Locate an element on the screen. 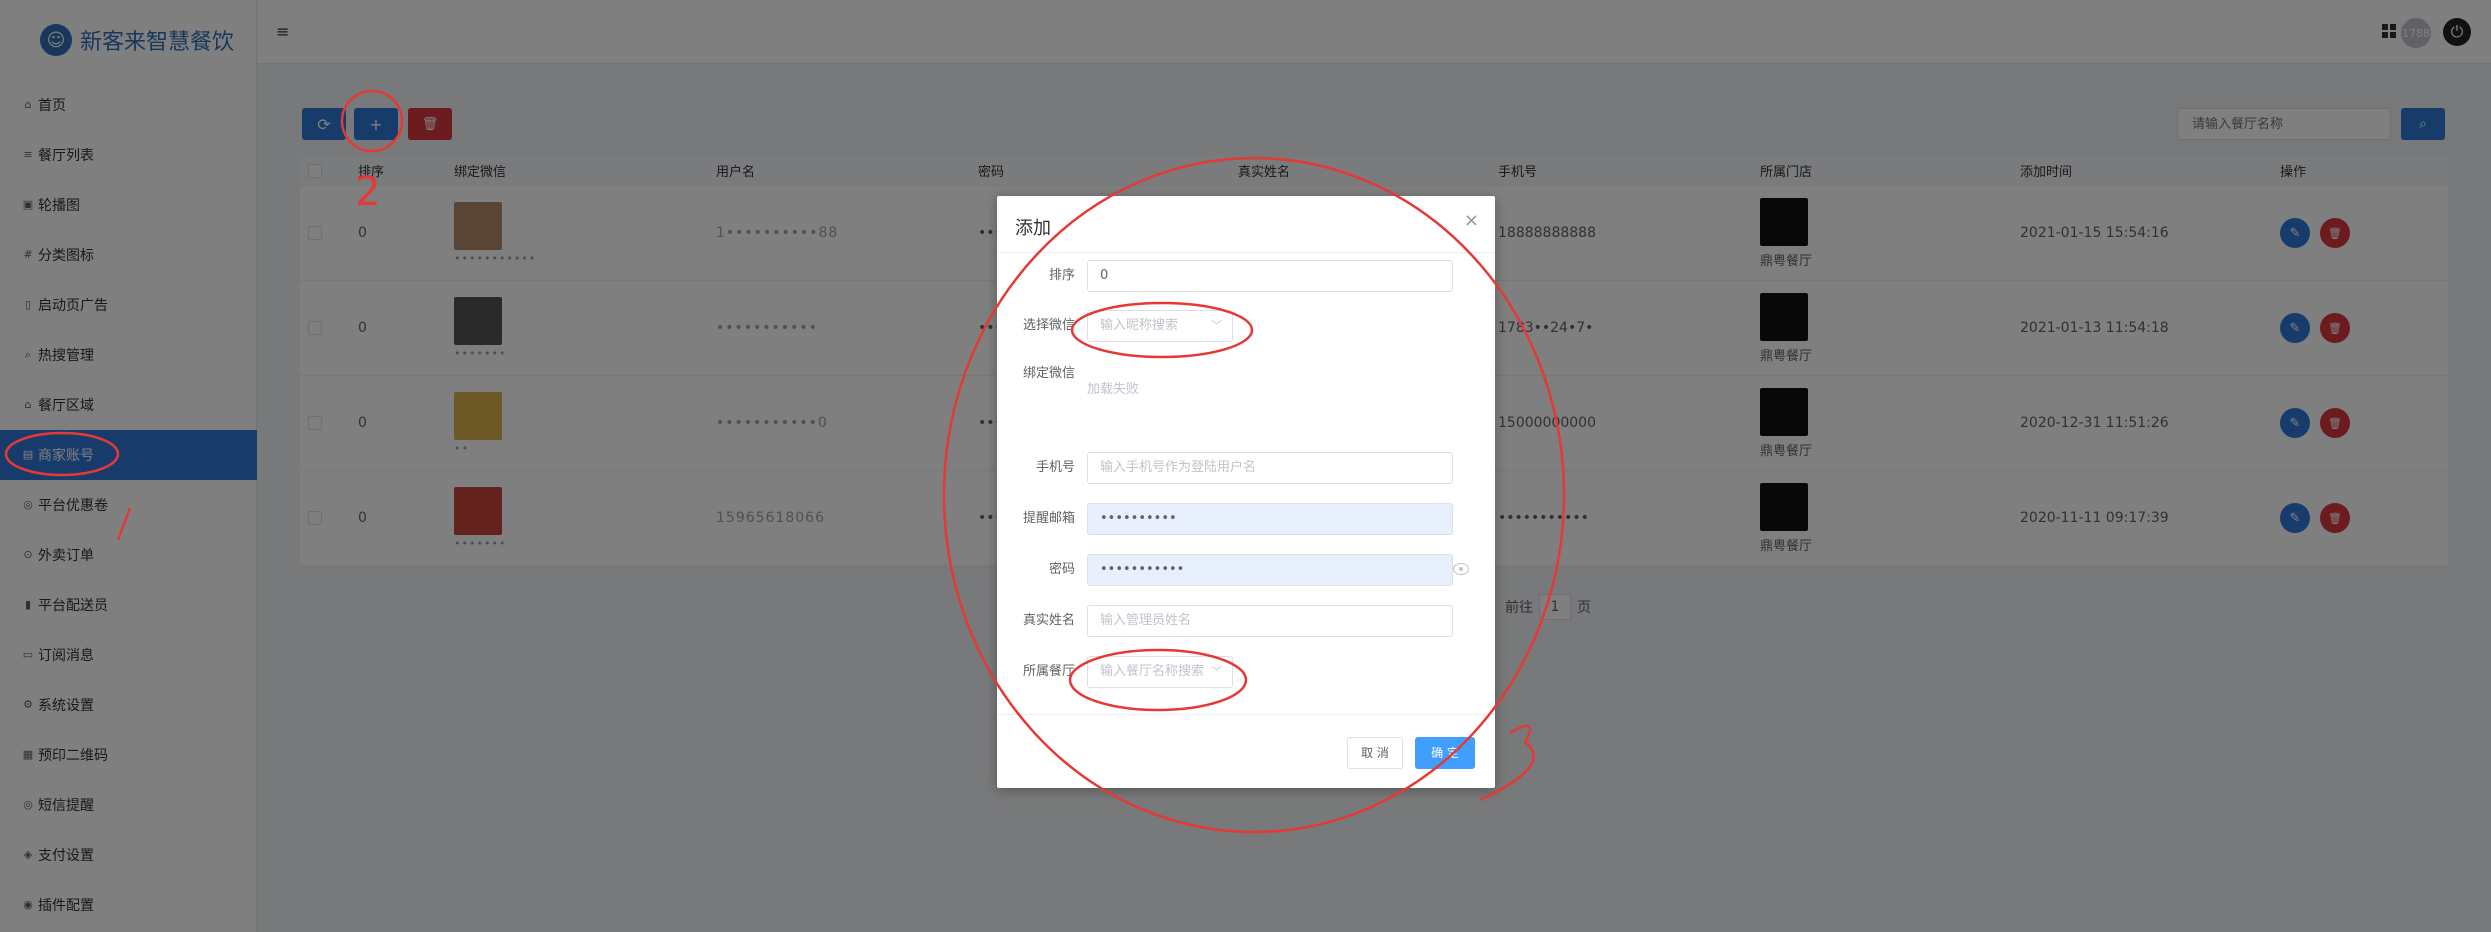 Image resolution: width=2491 pixels, height=932 pixels. eye-icon is located at coordinates (1461, 569).